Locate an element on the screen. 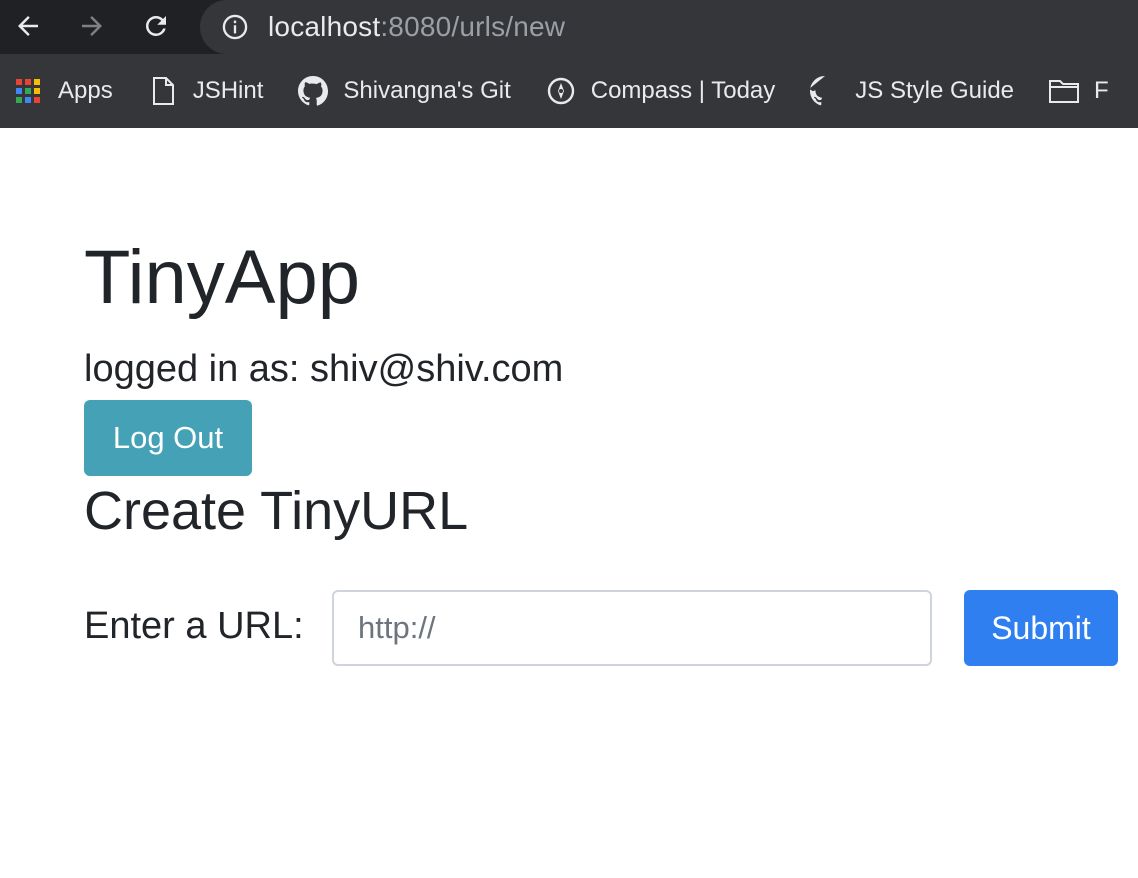  url-text: localhost:8080/urls/new is located at coordinates (416, 27).